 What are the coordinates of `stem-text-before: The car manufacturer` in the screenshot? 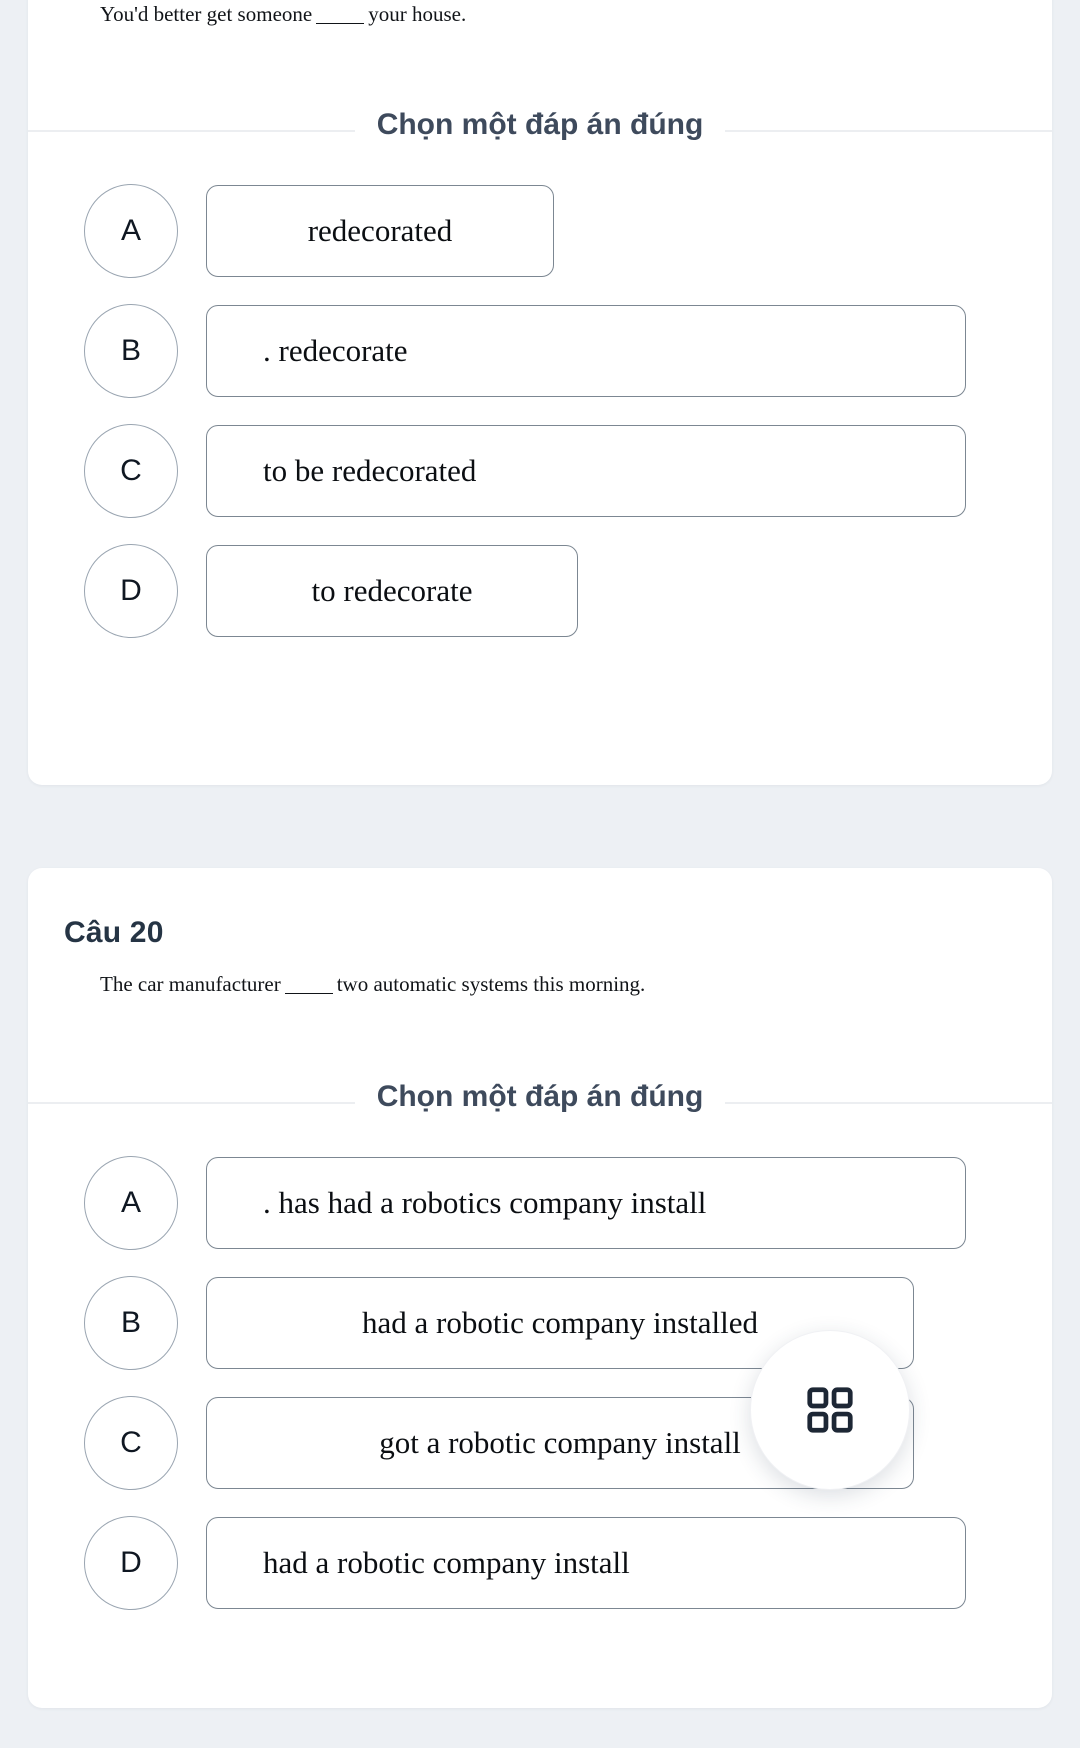 It's located at (190, 984).